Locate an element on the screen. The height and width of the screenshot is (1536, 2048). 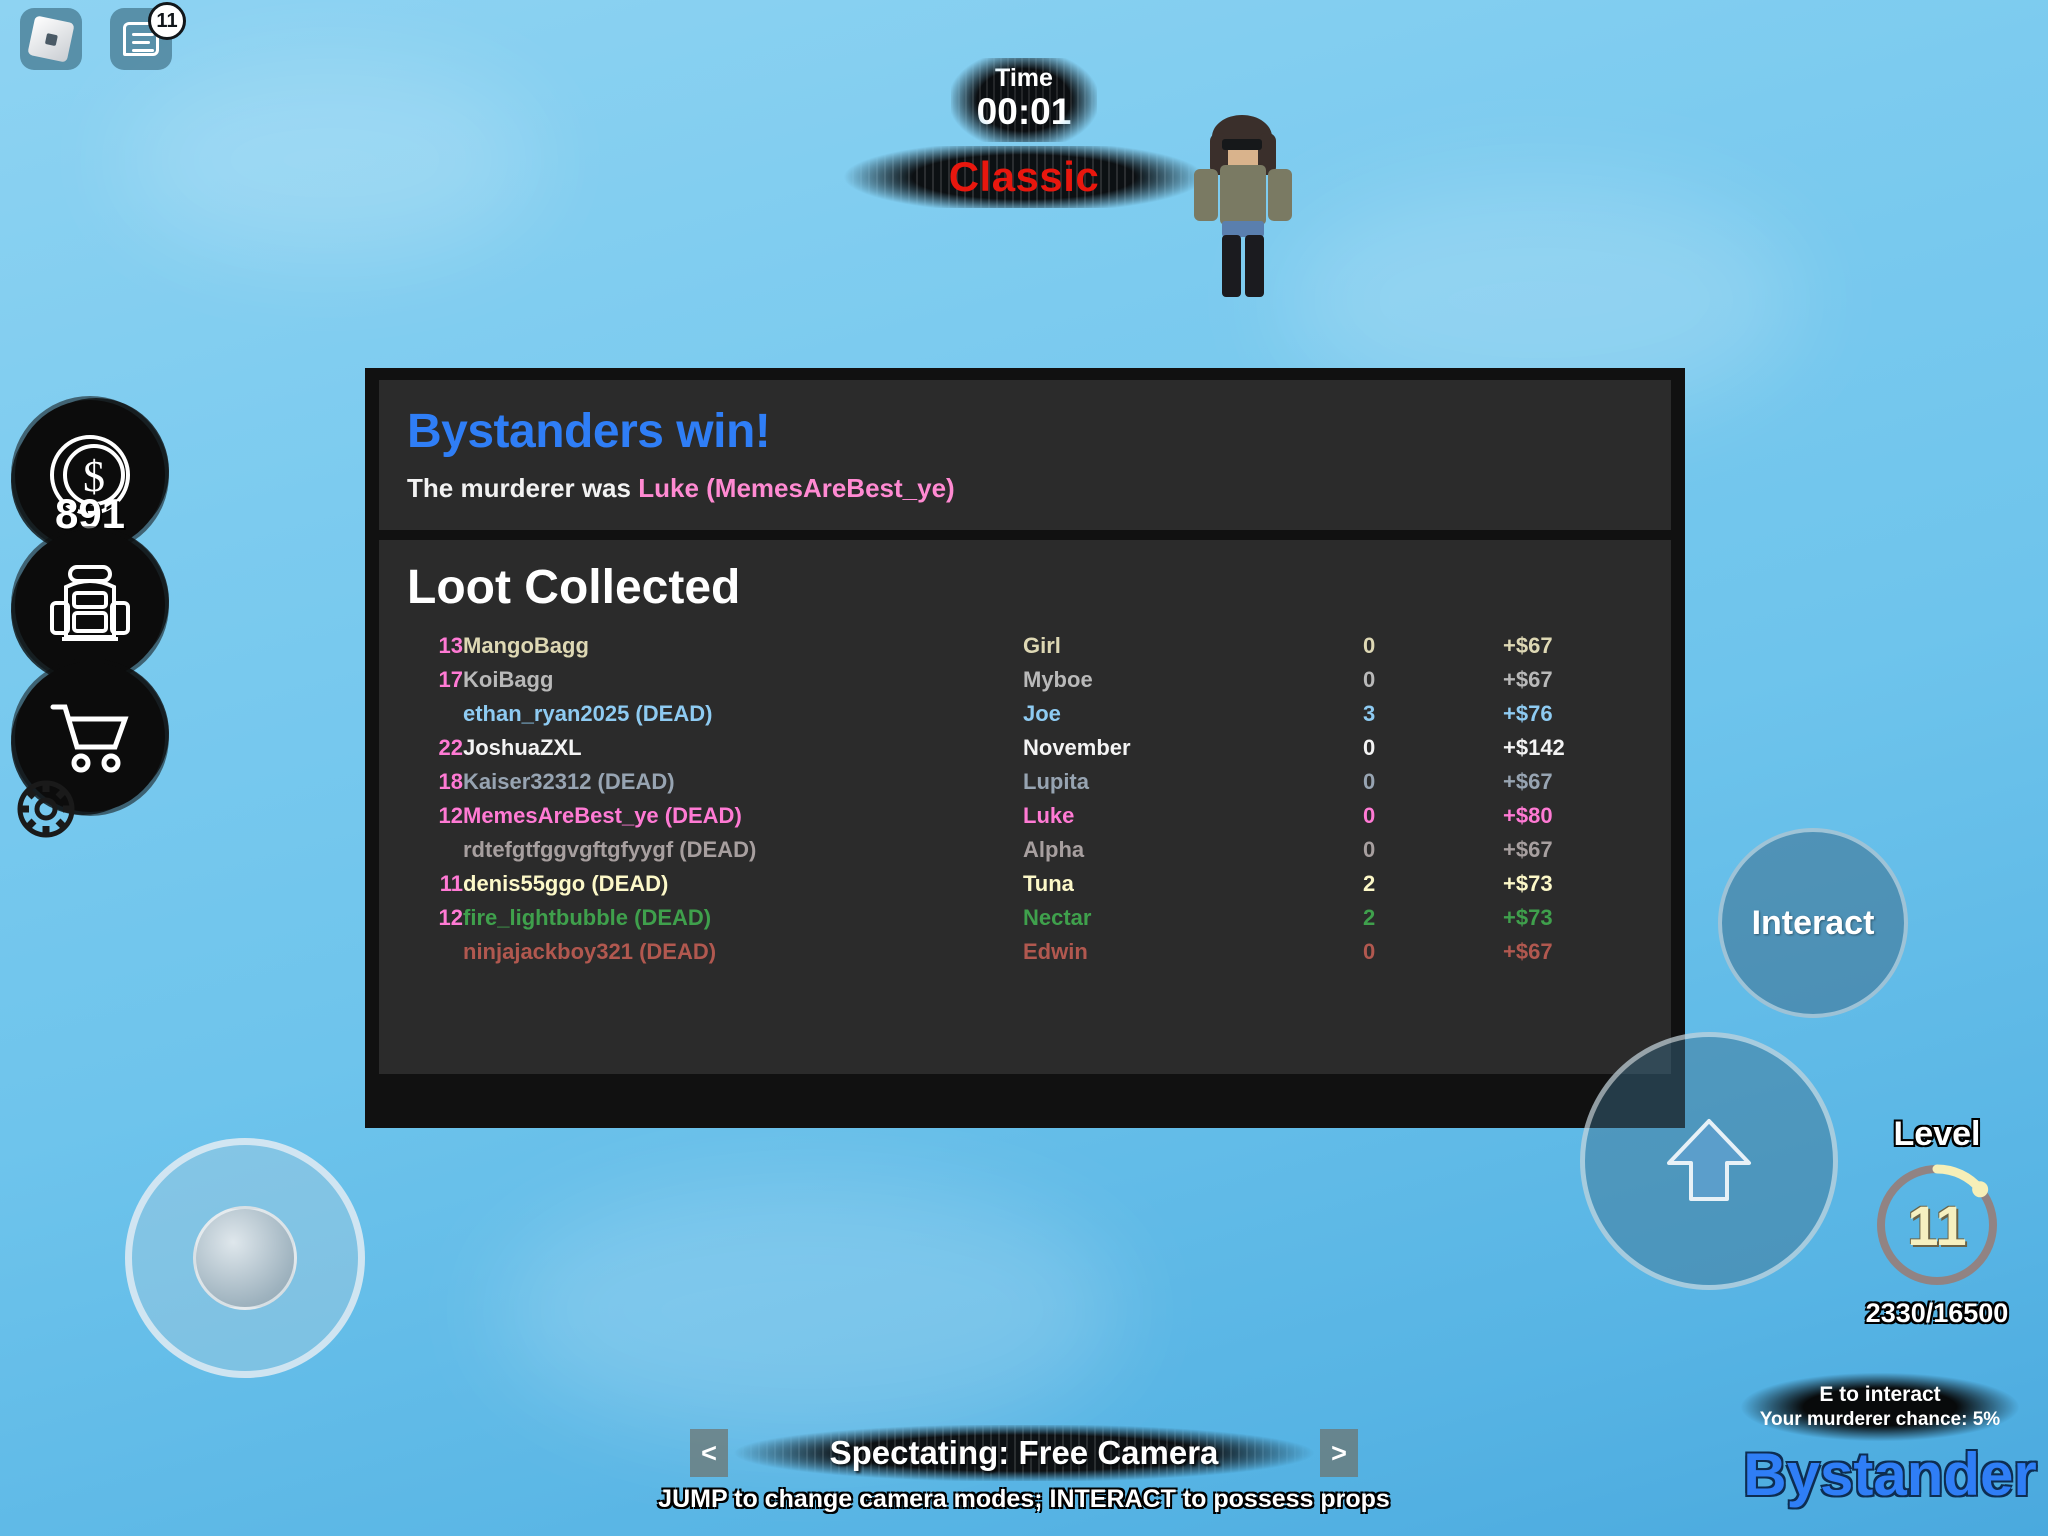
table-row: 11 denis55ggo (DEAD) Tuna 2 +$73 is located at coordinates (1025, 884).